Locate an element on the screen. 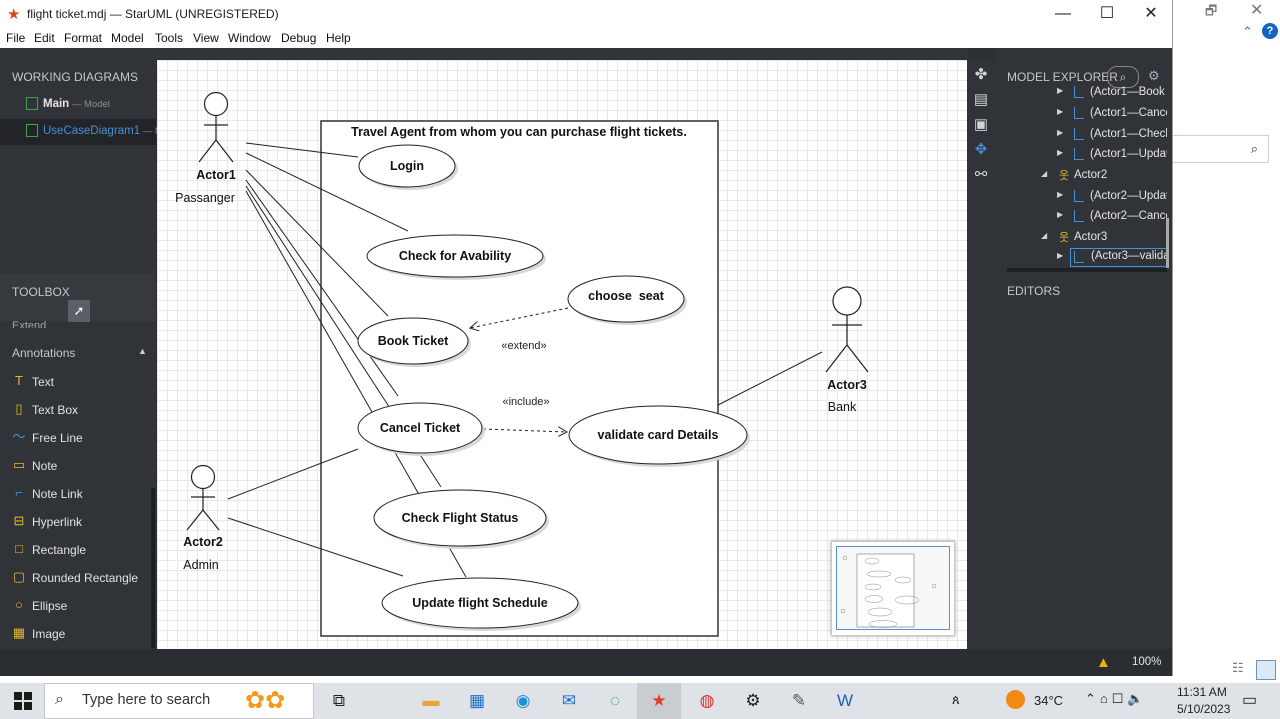  tool-ellipse: ○ Ellipse is located at coordinates (82, 606).